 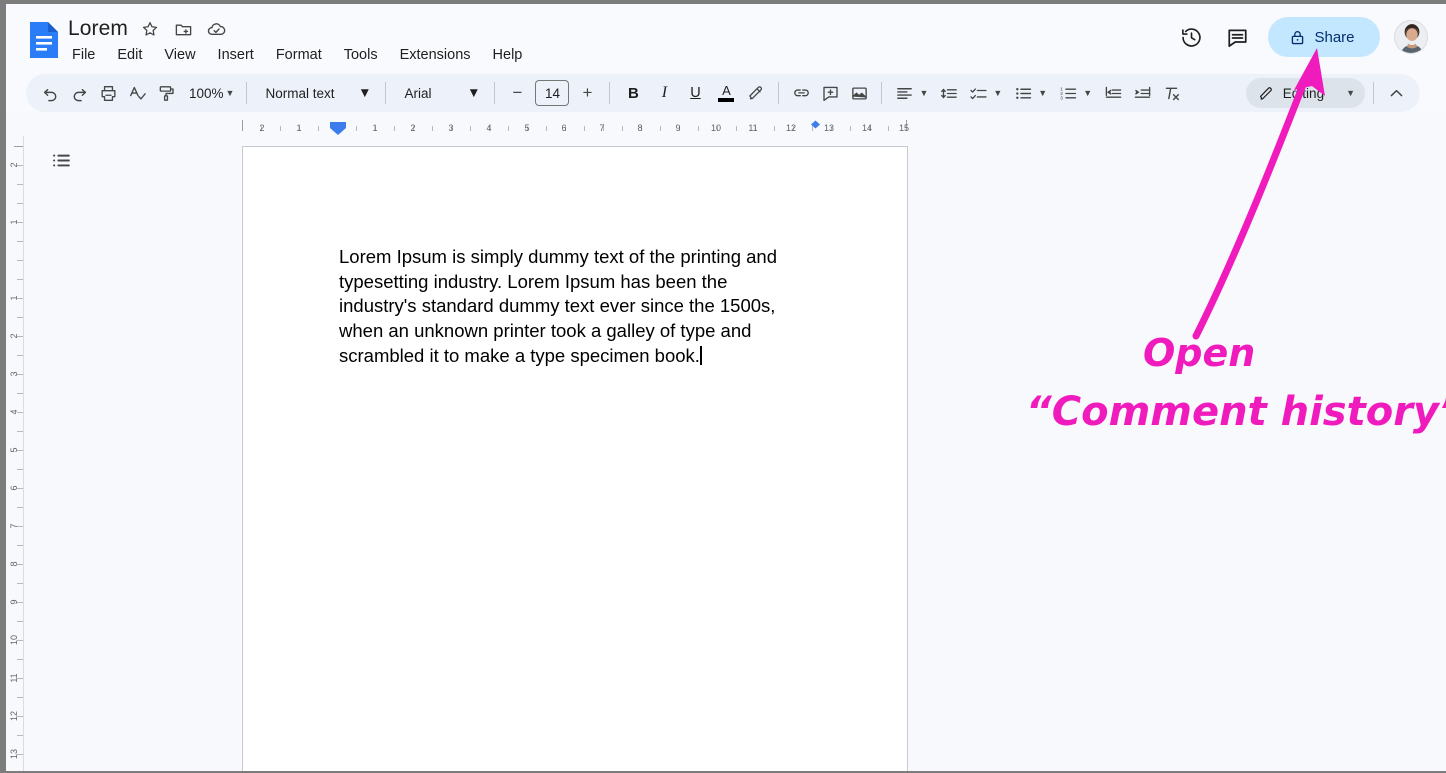 What do you see at coordinates (108, 93) in the screenshot?
I see `print-icon` at bounding box center [108, 93].